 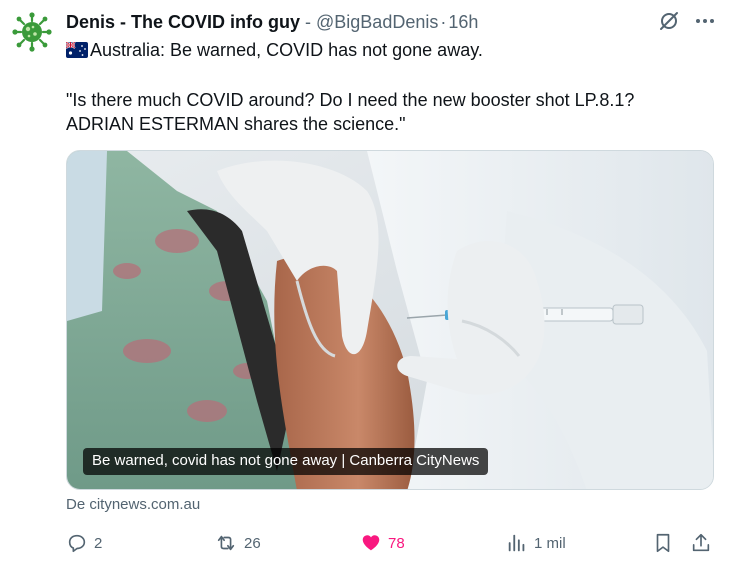 I want to click on repost-count: 26, so click(x=252, y=543).